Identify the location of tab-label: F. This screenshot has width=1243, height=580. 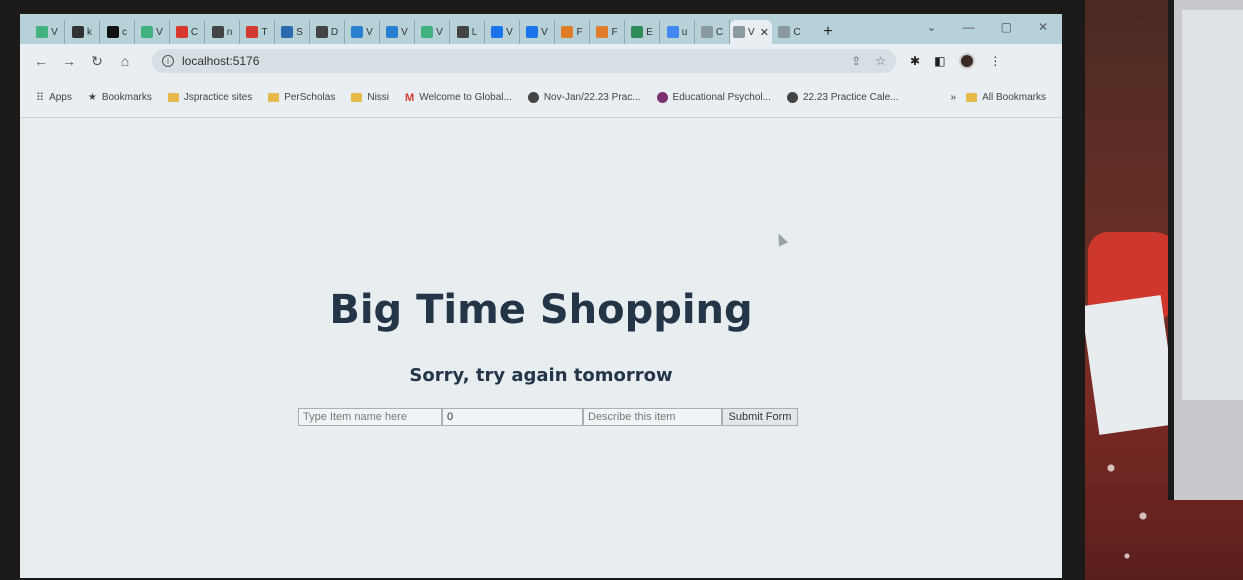
(614, 32).